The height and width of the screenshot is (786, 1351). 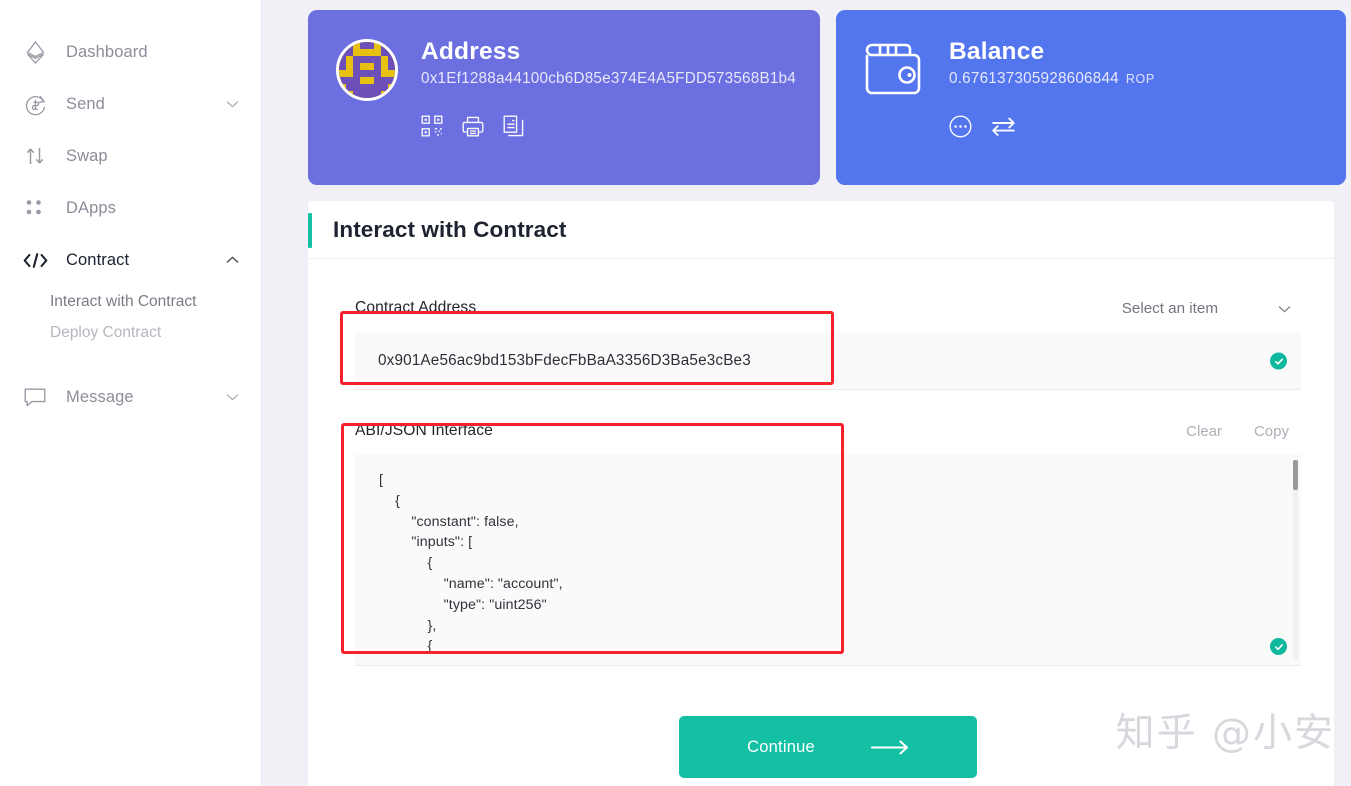 What do you see at coordinates (35, 156) in the screenshot?
I see `swap-arrows-icon` at bounding box center [35, 156].